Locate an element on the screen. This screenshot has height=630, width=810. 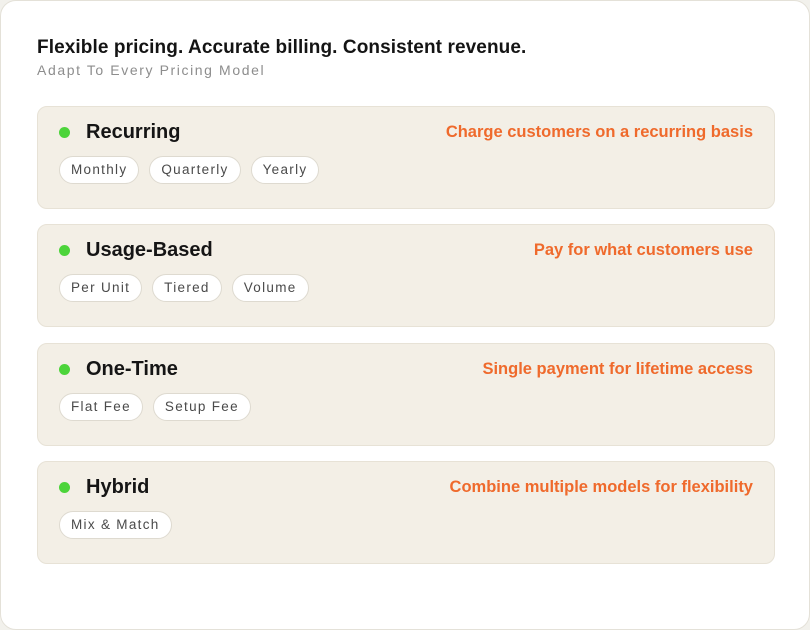
tag-monthly: Monthly is located at coordinates (99, 170).